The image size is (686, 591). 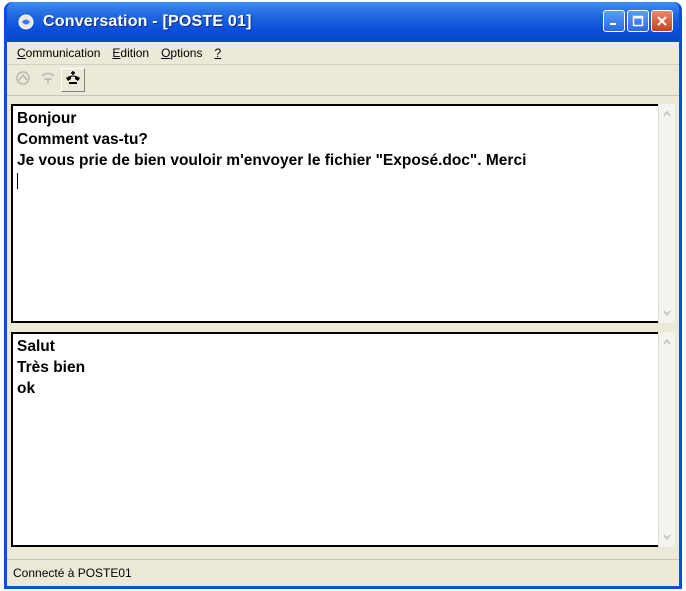 I want to click on window-title: Conversation - [POSTE 01], so click(x=147, y=21).